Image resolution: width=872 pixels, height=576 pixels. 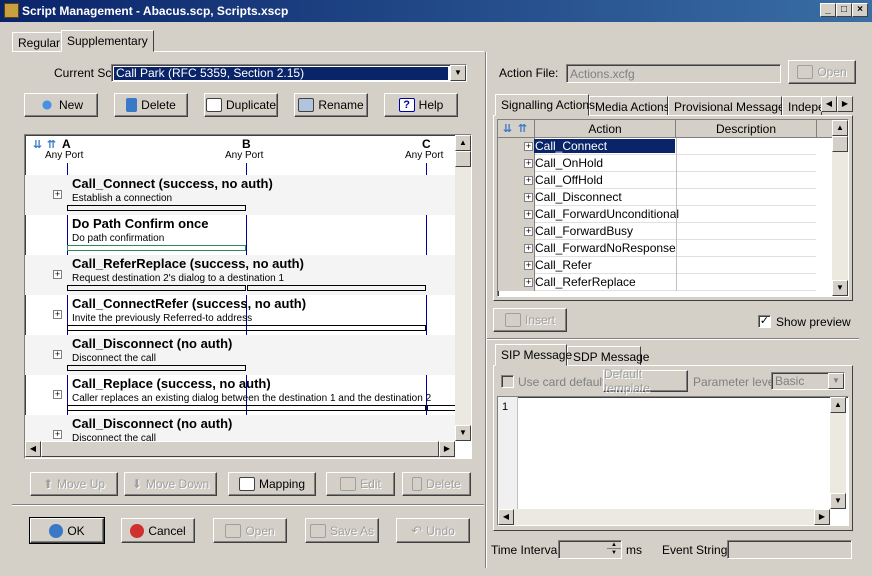 What do you see at coordinates (172, 183) in the screenshot?
I see `step-title: Call_Connect (success, no auth)` at bounding box center [172, 183].